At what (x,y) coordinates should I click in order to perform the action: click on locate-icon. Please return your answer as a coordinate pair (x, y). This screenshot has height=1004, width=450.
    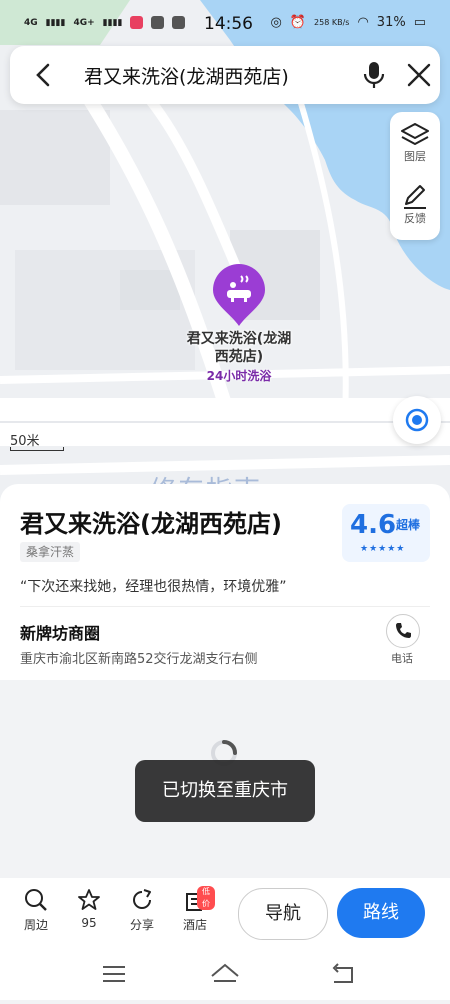
    Looking at the image, I should click on (417, 420).